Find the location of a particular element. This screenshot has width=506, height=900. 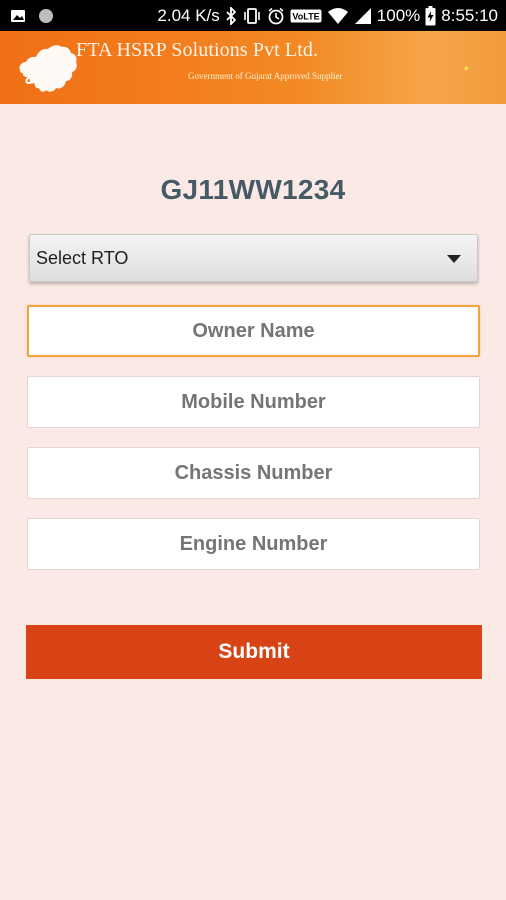

vehicle-registration-number: GJ11WW1234 is located at coordinates (253, 189).